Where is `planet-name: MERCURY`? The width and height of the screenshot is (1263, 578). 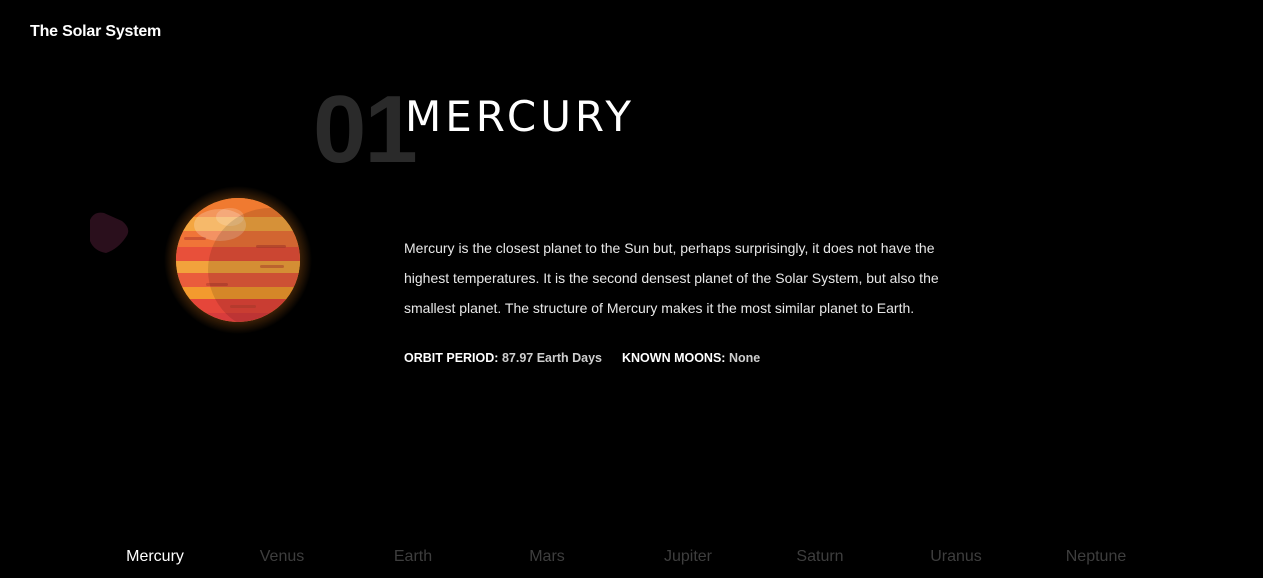 planet-name: MERCURY is located at coordinates (520, 116).